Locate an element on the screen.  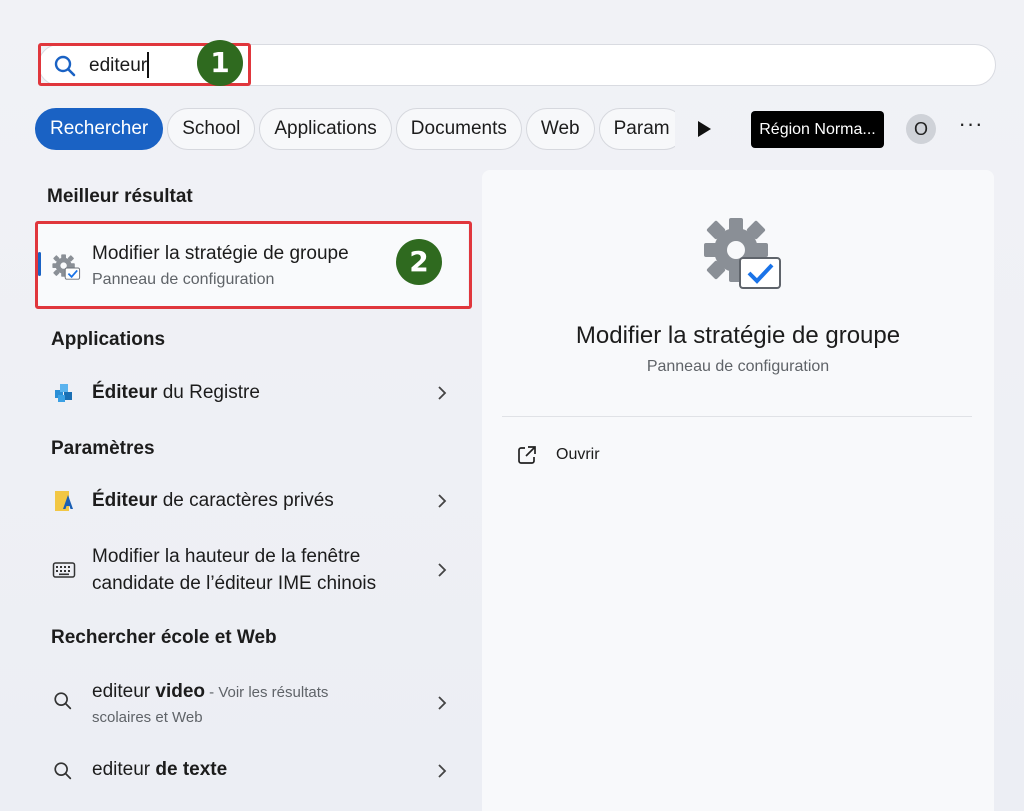
app-item-registry-editor: Éditeur du Registre is located at coordinates (250, 393).